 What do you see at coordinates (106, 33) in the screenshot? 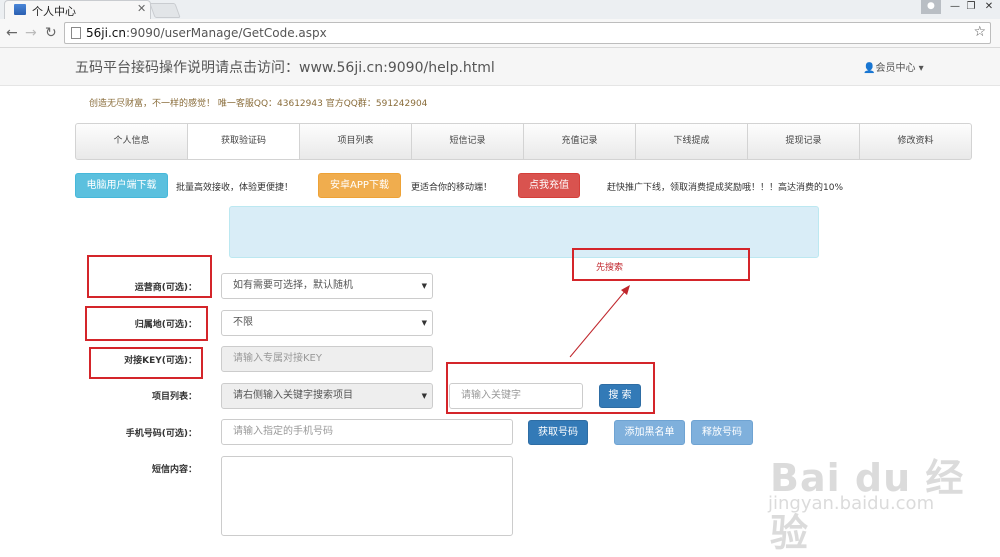
I see `url-host: 56ji.cn` at bounding box center [106, 33].